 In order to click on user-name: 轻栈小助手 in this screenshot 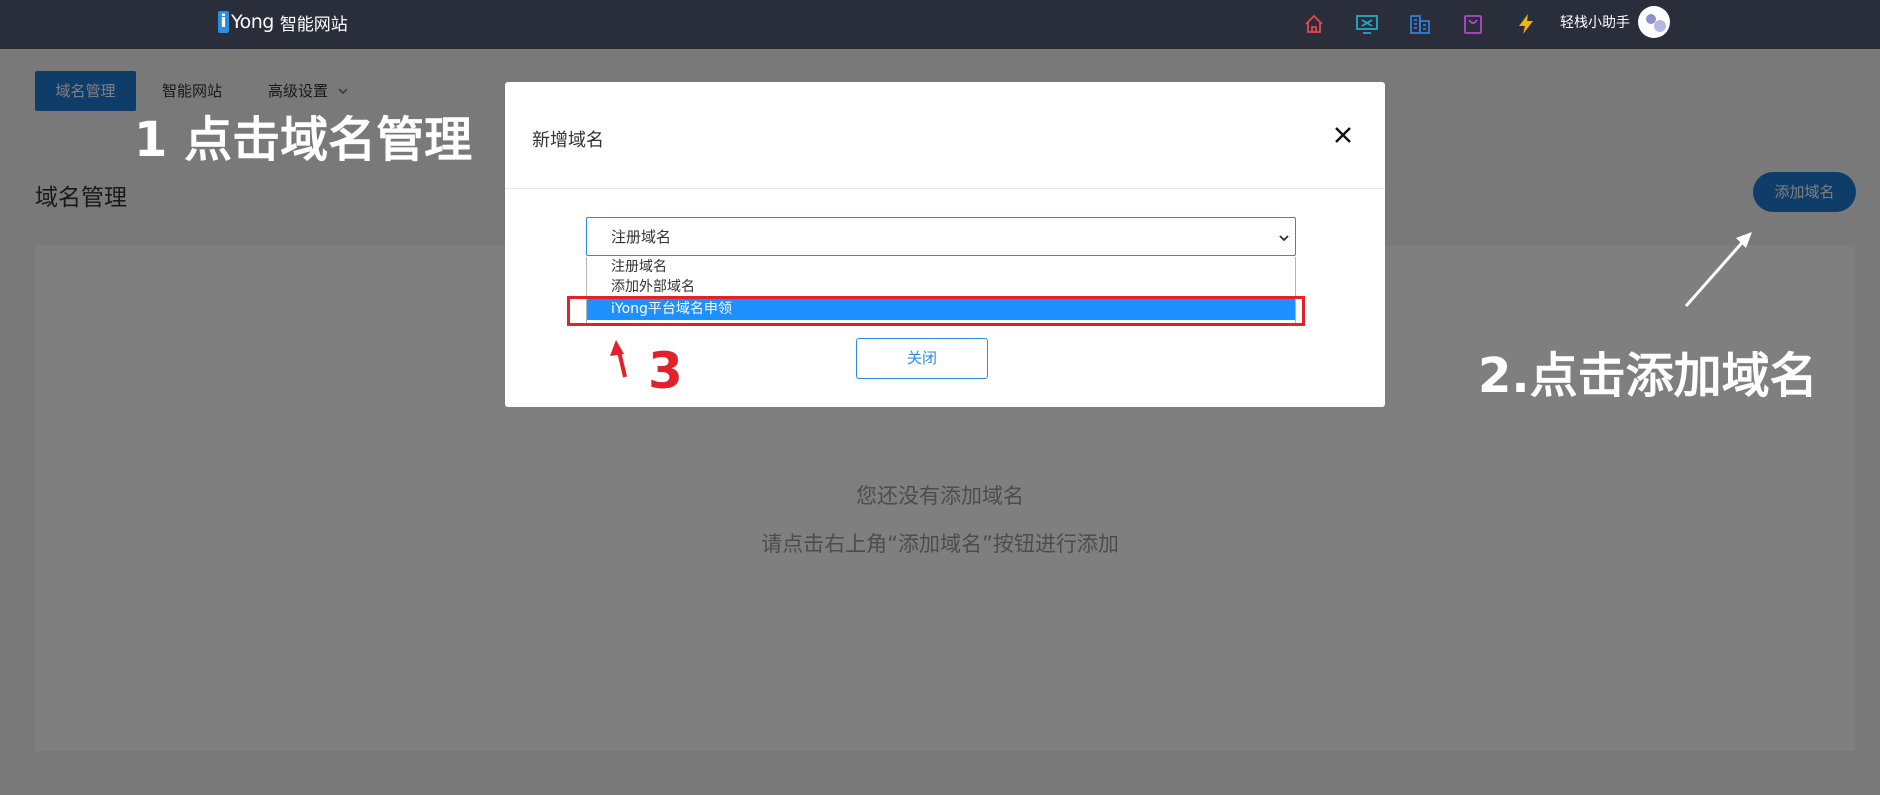, I will do `click(1595, 23)`.